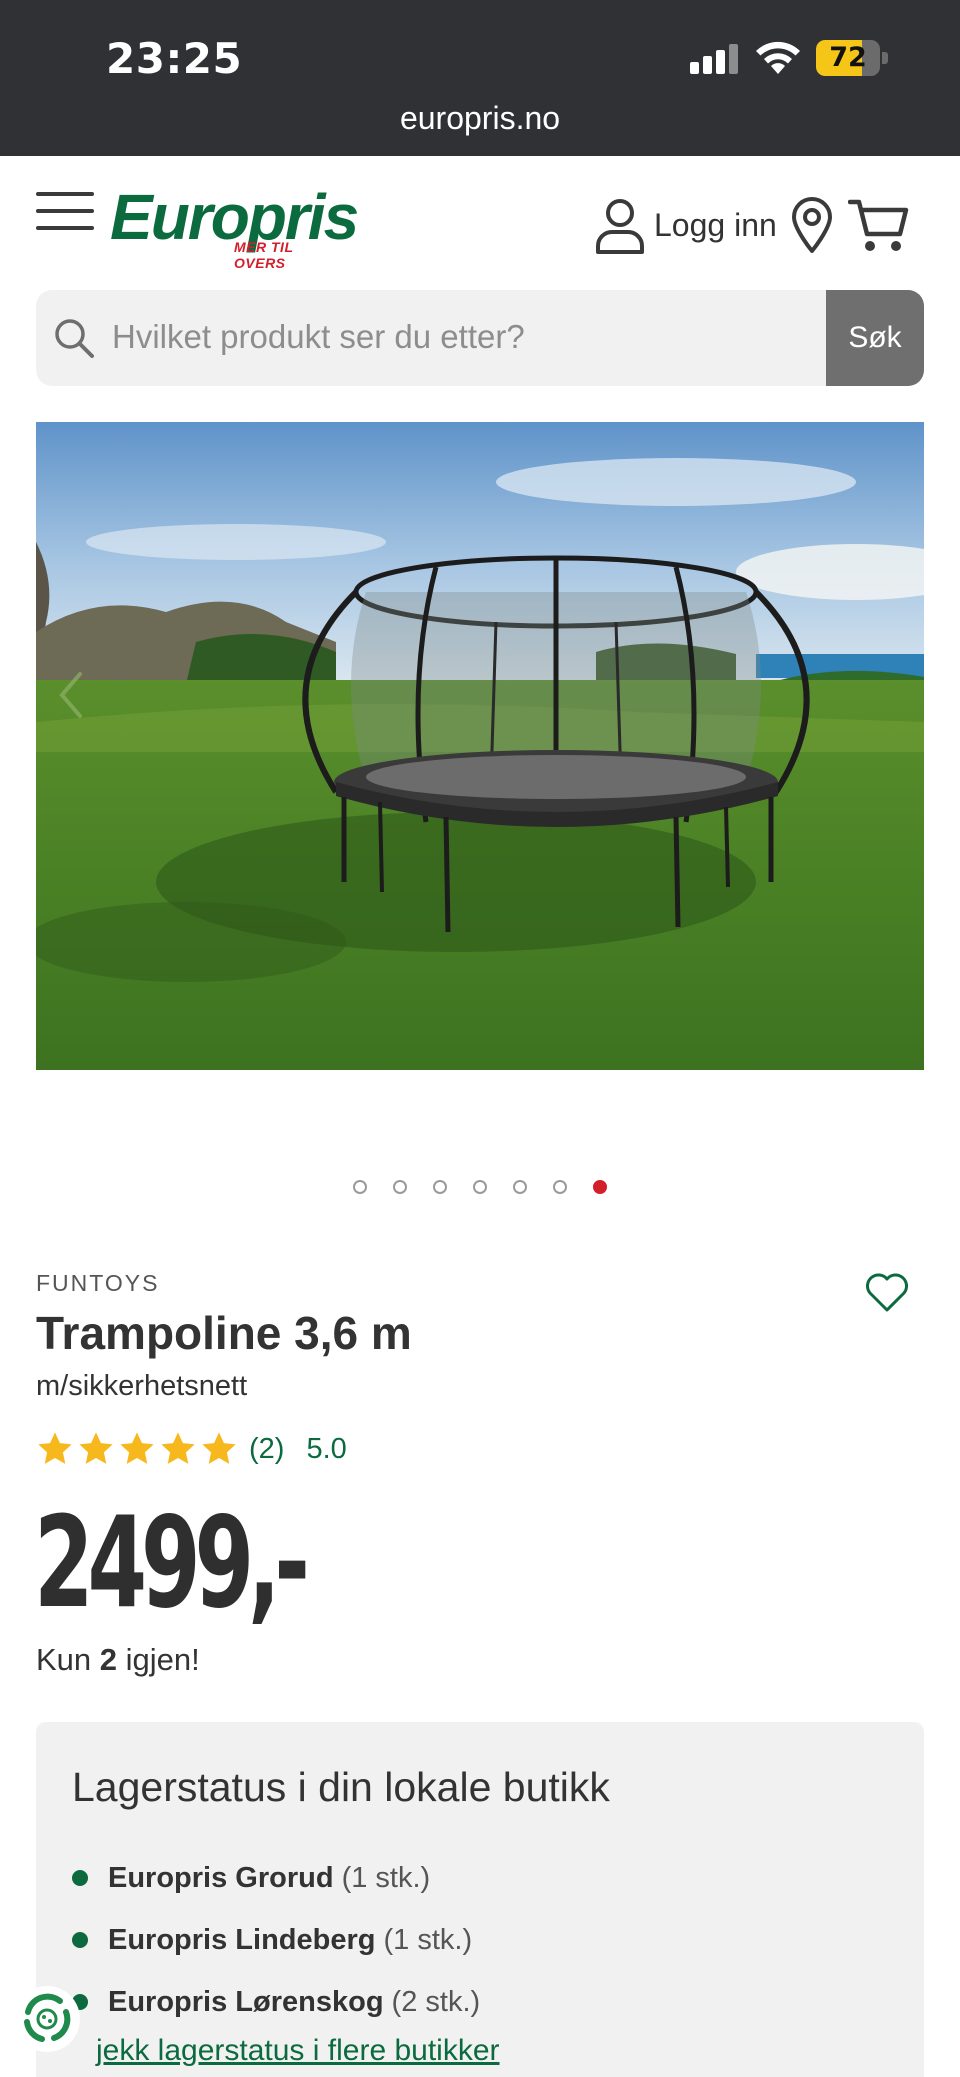 This screenshot has width=960, height=2077. What do you see at coordinates (221, 1877) in the screenshot?
I see `store-name: Europris Grorud` at bounding box center [221, 1877].